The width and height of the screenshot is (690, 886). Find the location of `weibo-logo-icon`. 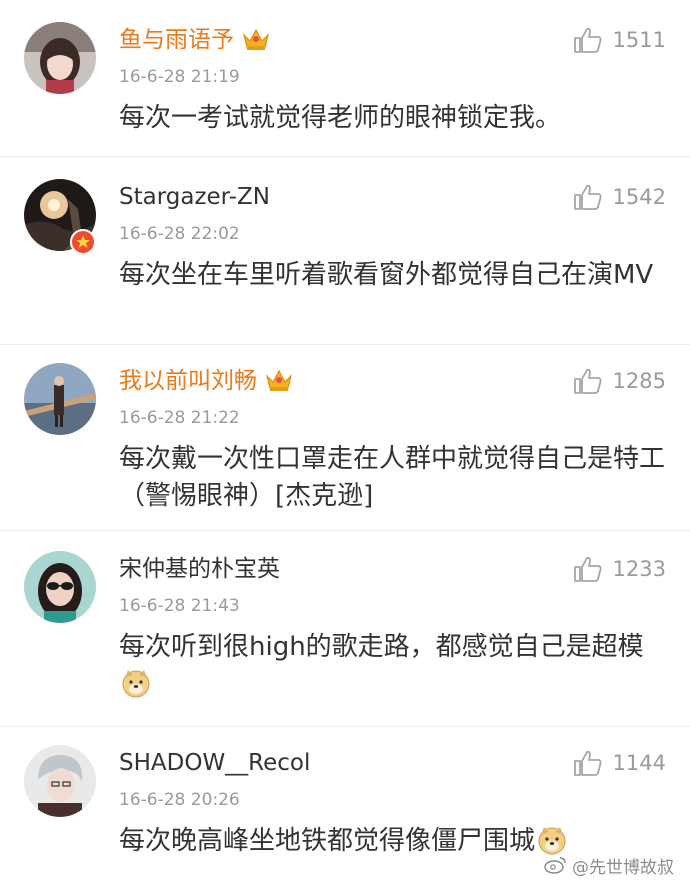

weibo-logo-icon is located at coordinates (556, 867).